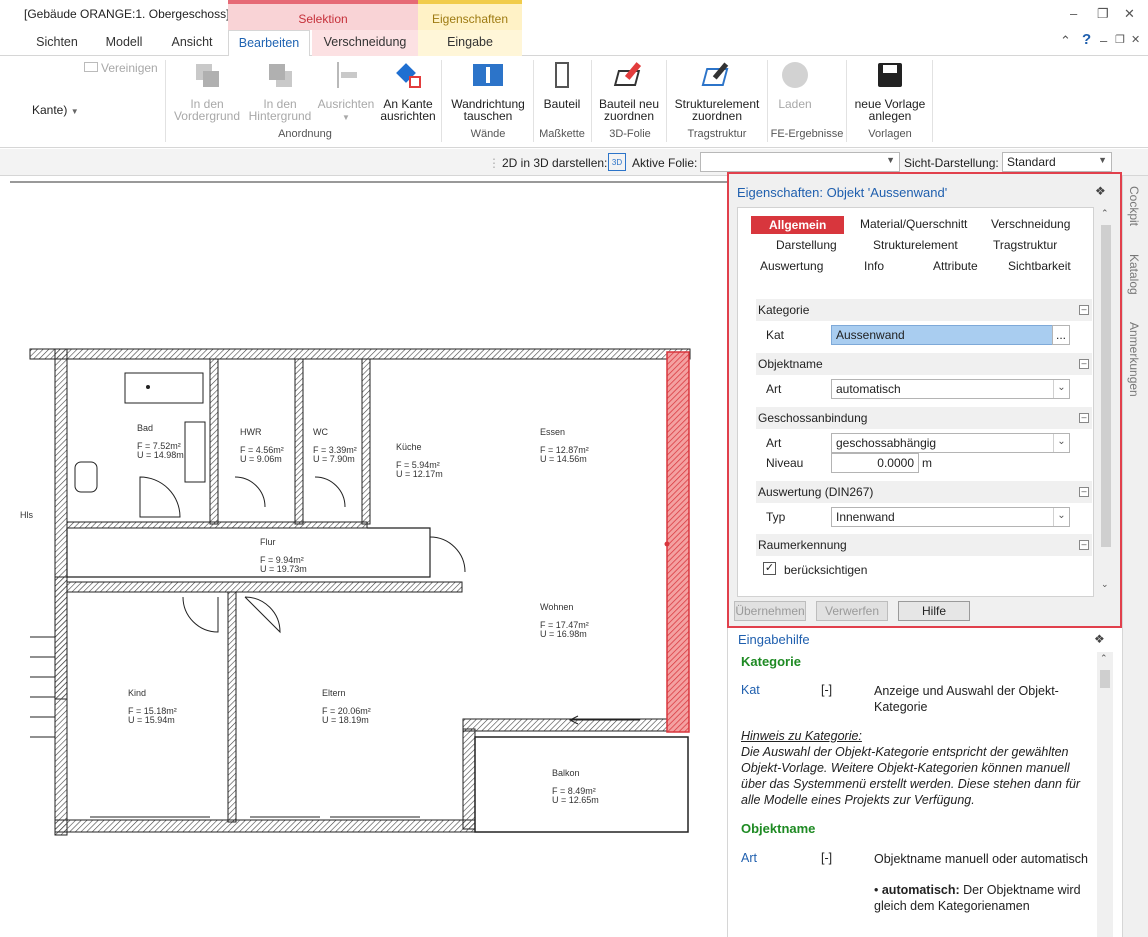  Describe the element at coordinates (121, 68) in the screenshot. I see `vereinigen-button: Vereinigen` at that location.